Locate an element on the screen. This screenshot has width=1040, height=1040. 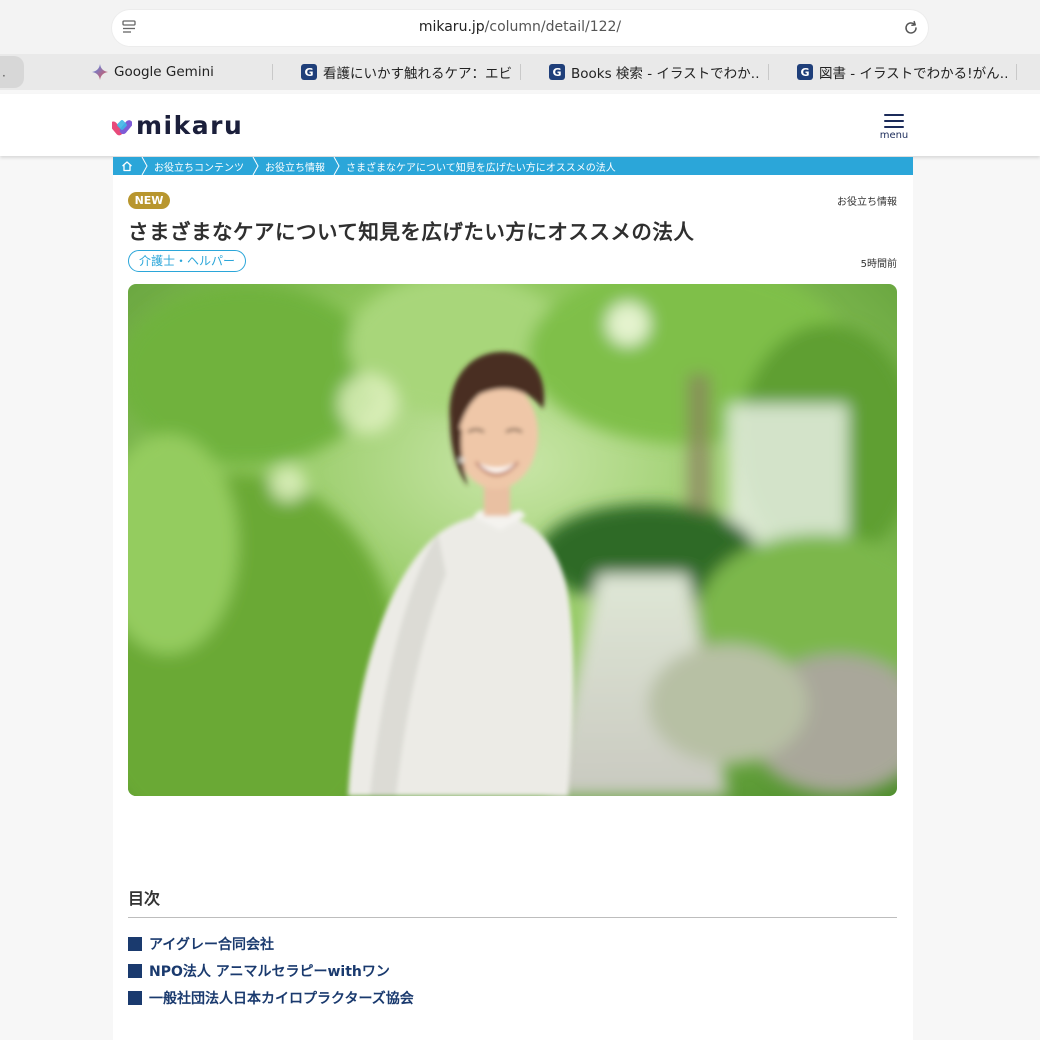
toc-link: アイグレー合同会社 is located at coordinates (211, 944).